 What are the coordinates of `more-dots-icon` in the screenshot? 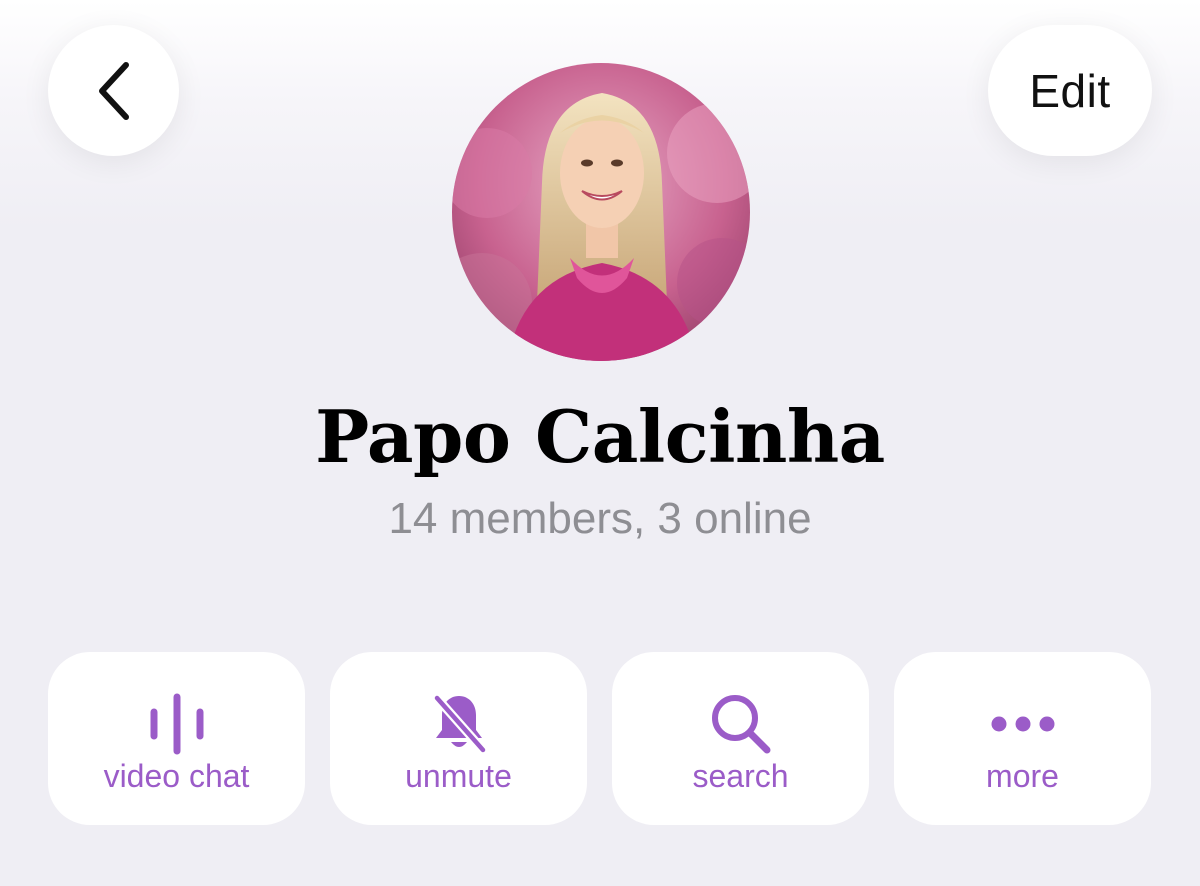 It's located at (1022, 724).